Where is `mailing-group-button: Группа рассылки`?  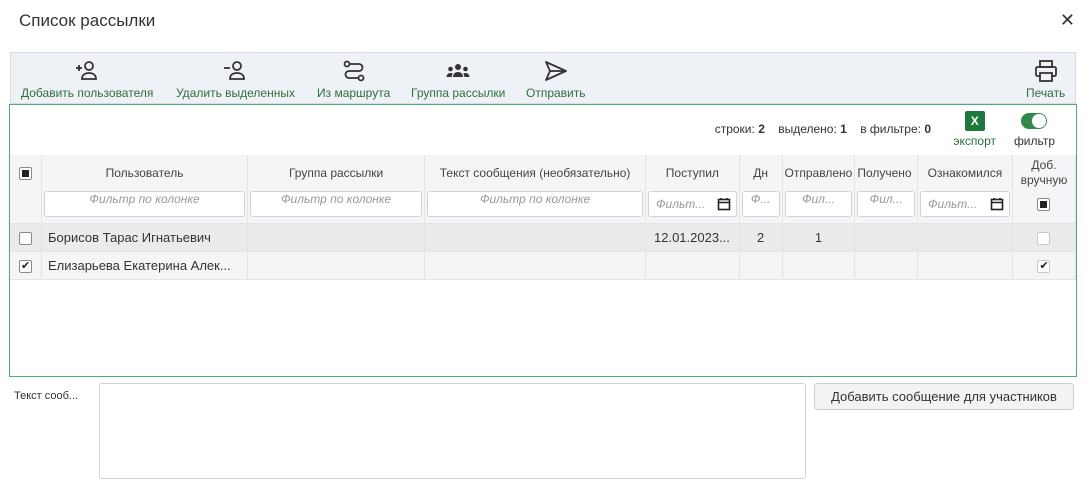
mailing-group-button: Группа рассылки is located at coordinates (458, 79).